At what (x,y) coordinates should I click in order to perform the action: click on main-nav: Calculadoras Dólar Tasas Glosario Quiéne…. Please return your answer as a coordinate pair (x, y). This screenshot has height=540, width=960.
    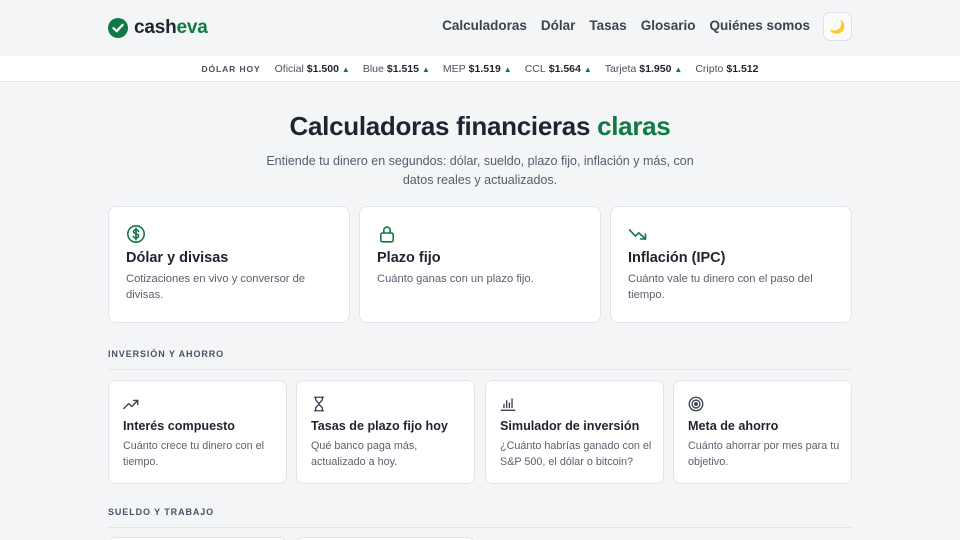
    Looking at the image, I should click on (626, 25).